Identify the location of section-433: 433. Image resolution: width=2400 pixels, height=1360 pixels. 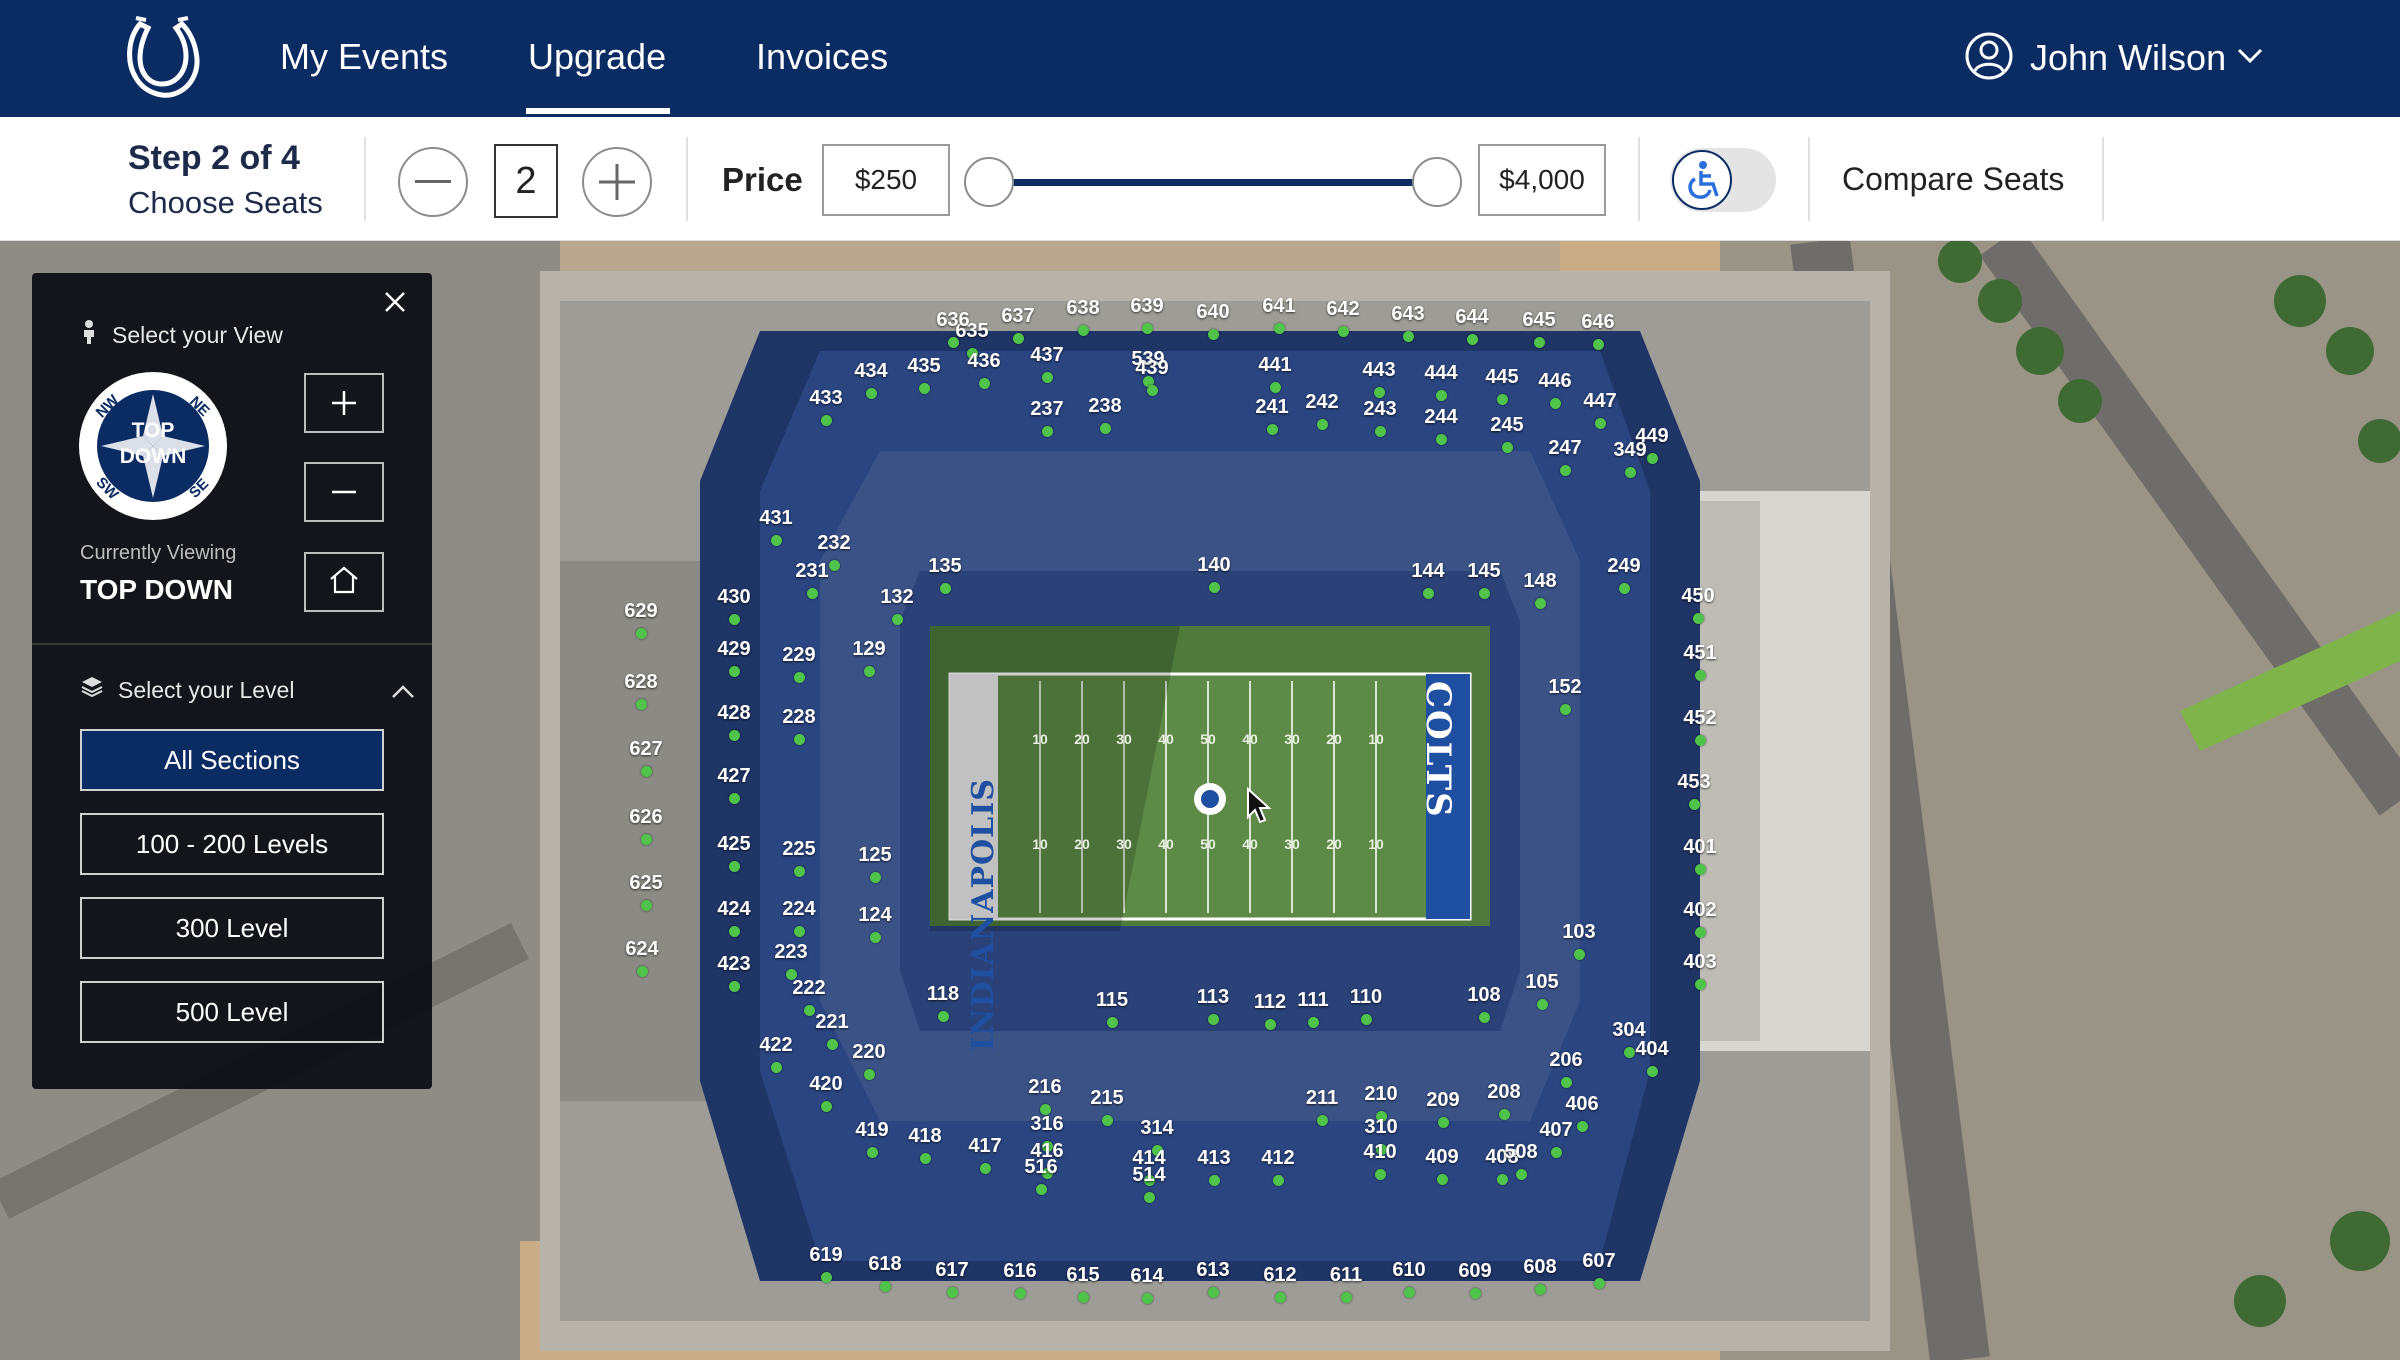
(826, 406).